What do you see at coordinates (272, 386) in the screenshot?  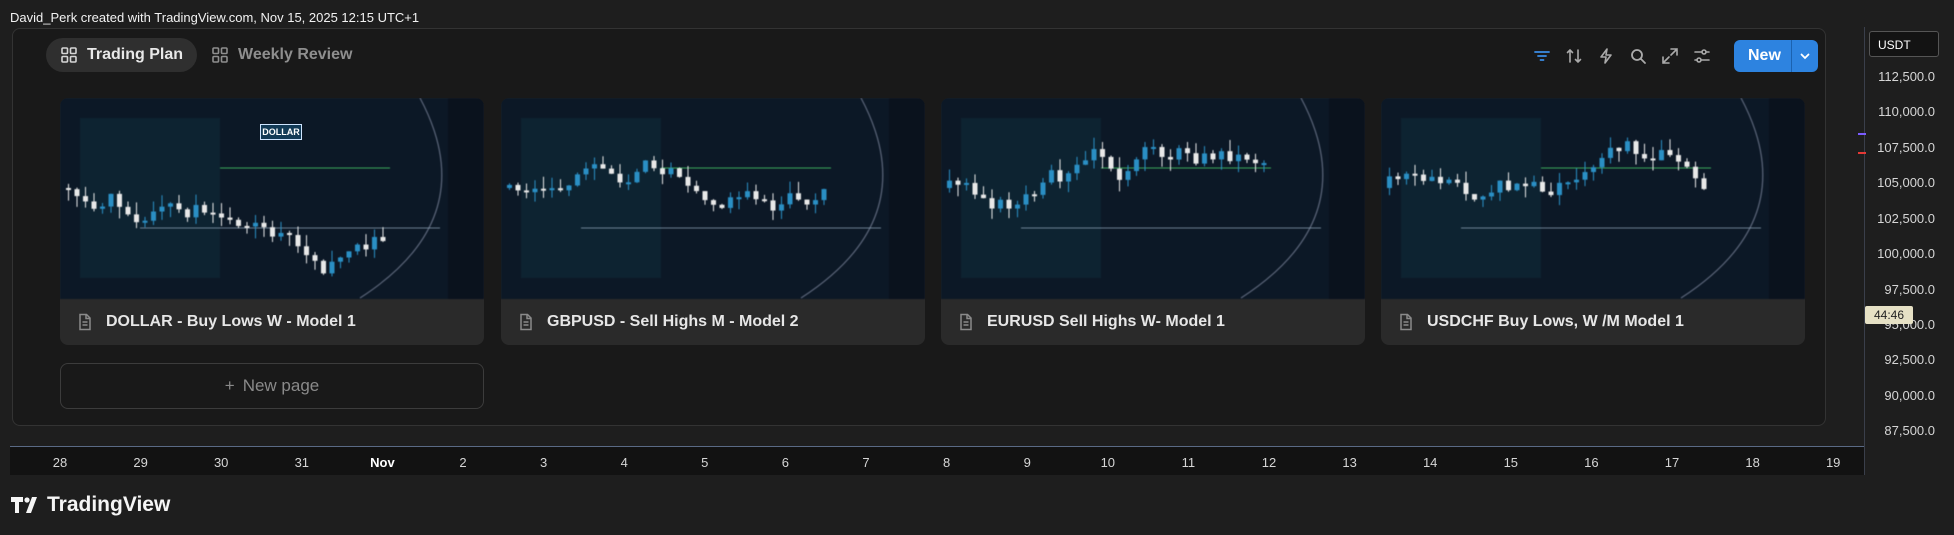 I see `new-page-button: + New page` at bounding box center [272, 386].